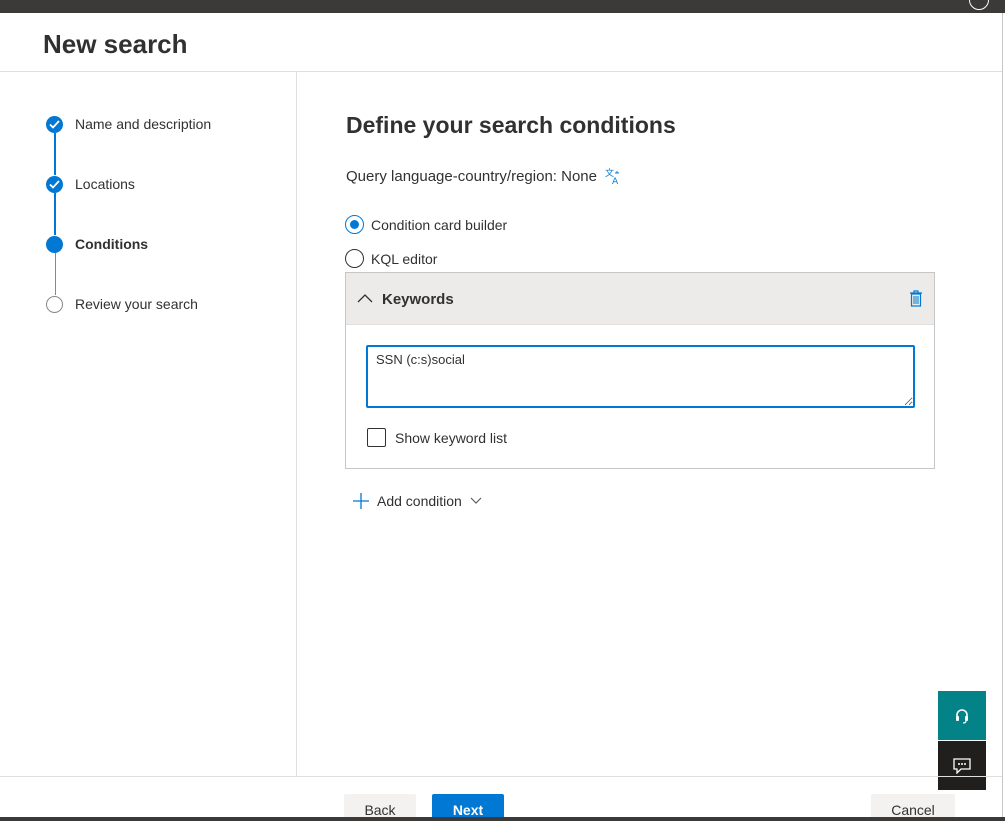 The image size is (1005, 821). I want to click on step-name-and-description: Name and description, so click(128, 124).